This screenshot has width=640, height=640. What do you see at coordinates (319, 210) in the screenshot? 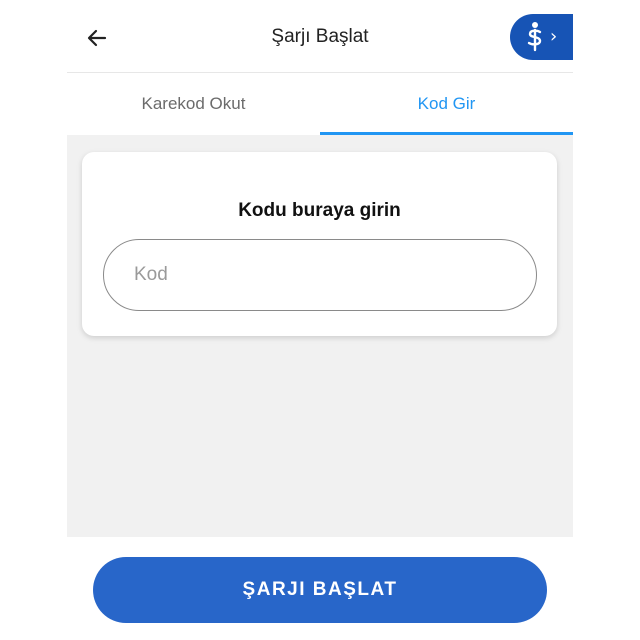
I see `card-title: Kodu buraya girin` at bounding box center [319, 210].